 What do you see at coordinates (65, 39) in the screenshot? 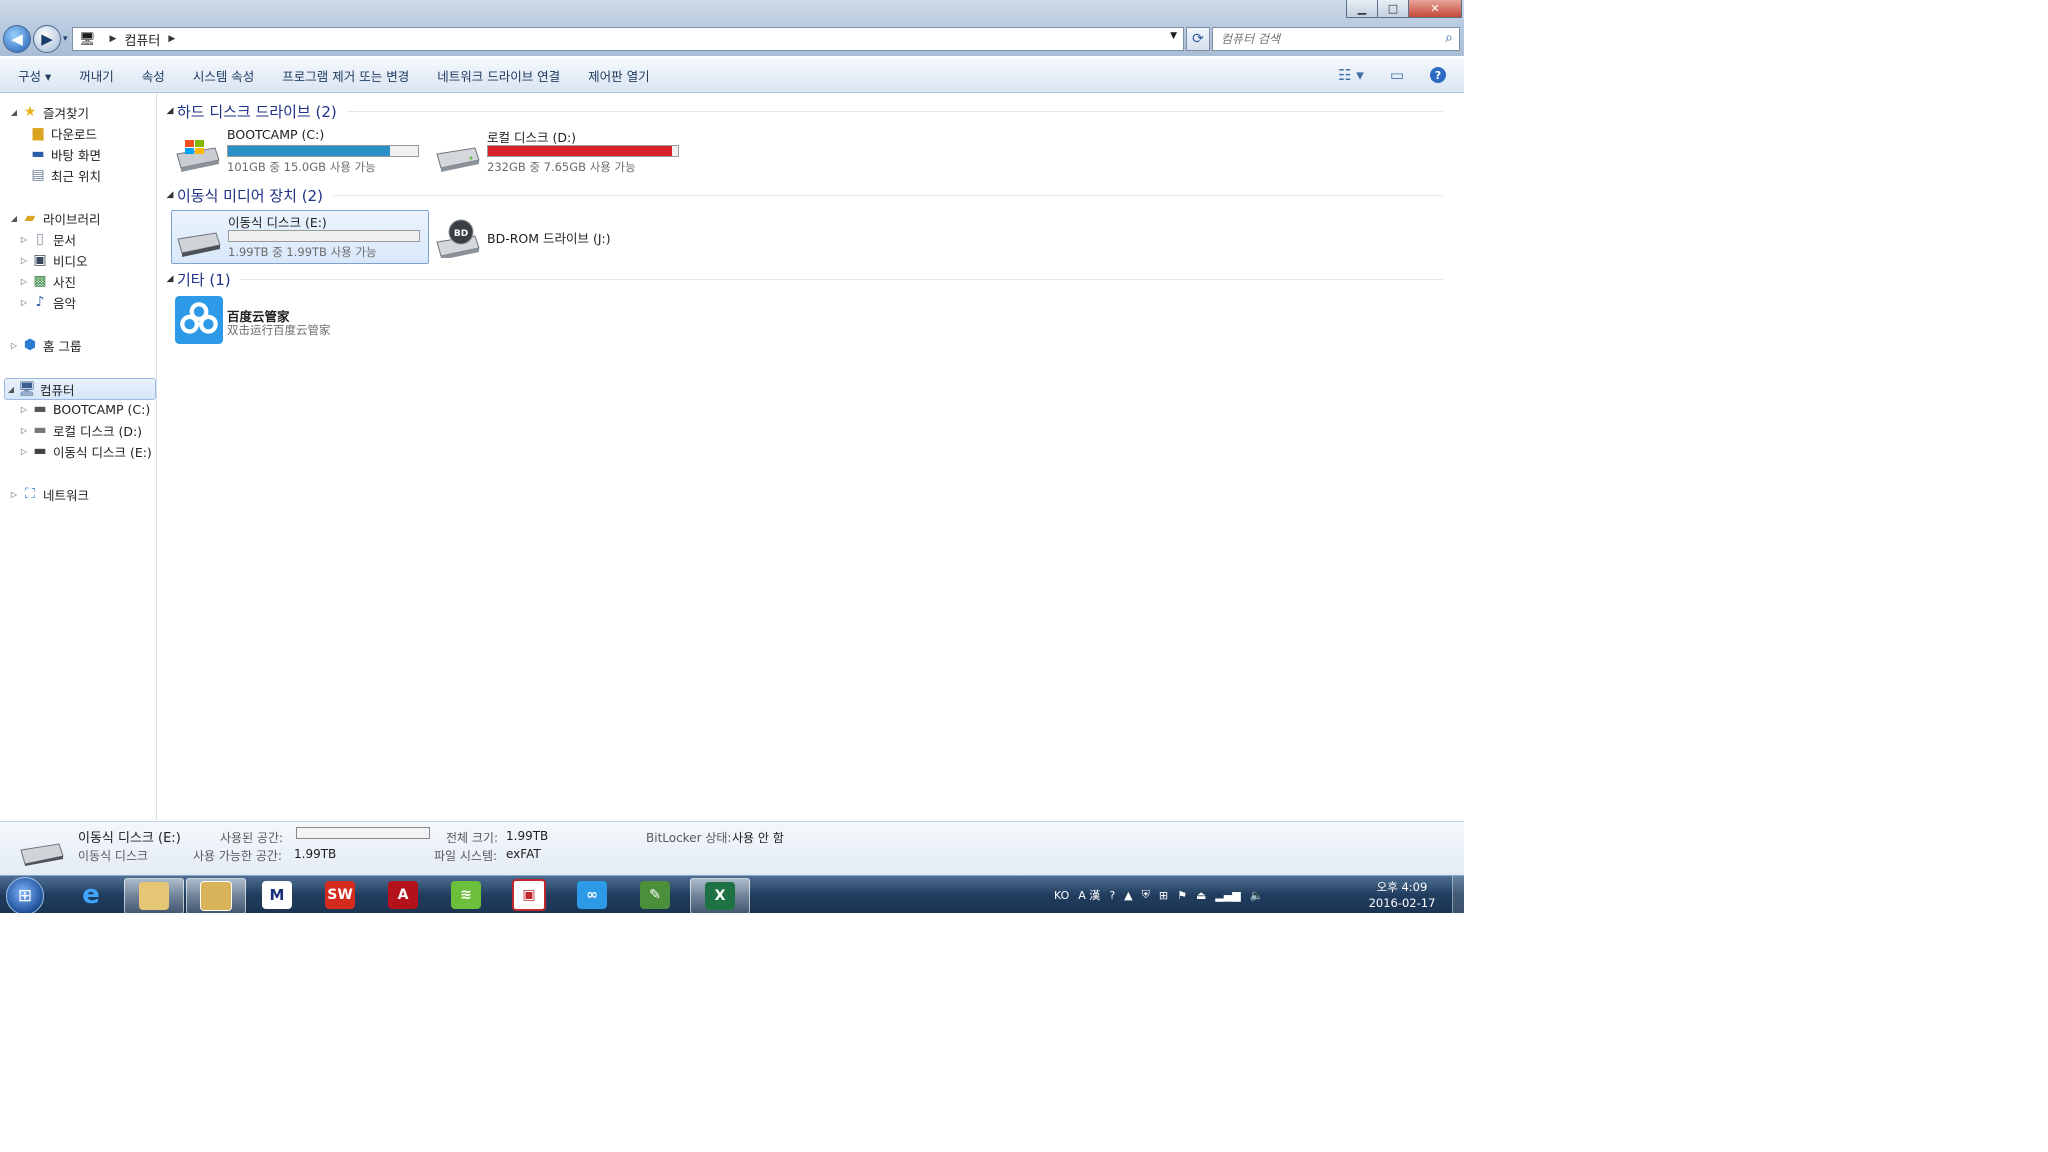
I see `recent-pages-dropdown-icon: ▾` at bounding box center [65, 39].